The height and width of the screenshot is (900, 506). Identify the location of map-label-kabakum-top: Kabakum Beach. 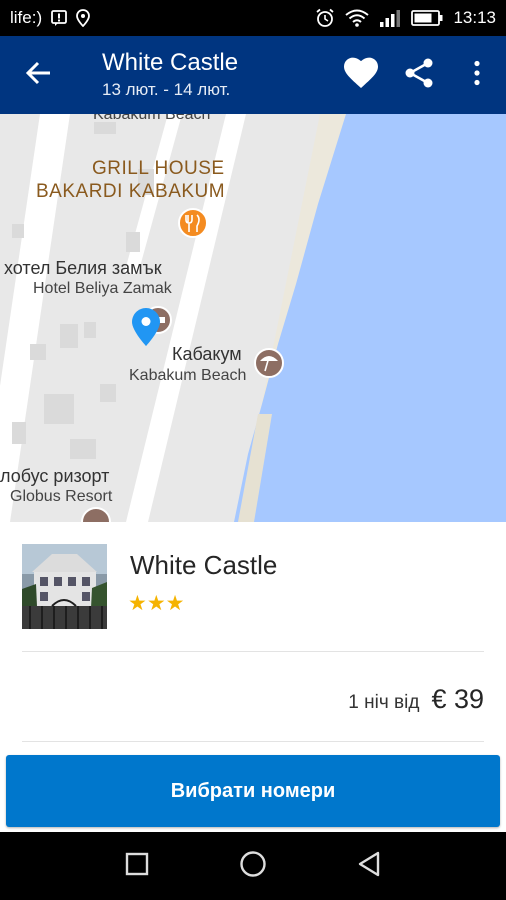
(152, 118).